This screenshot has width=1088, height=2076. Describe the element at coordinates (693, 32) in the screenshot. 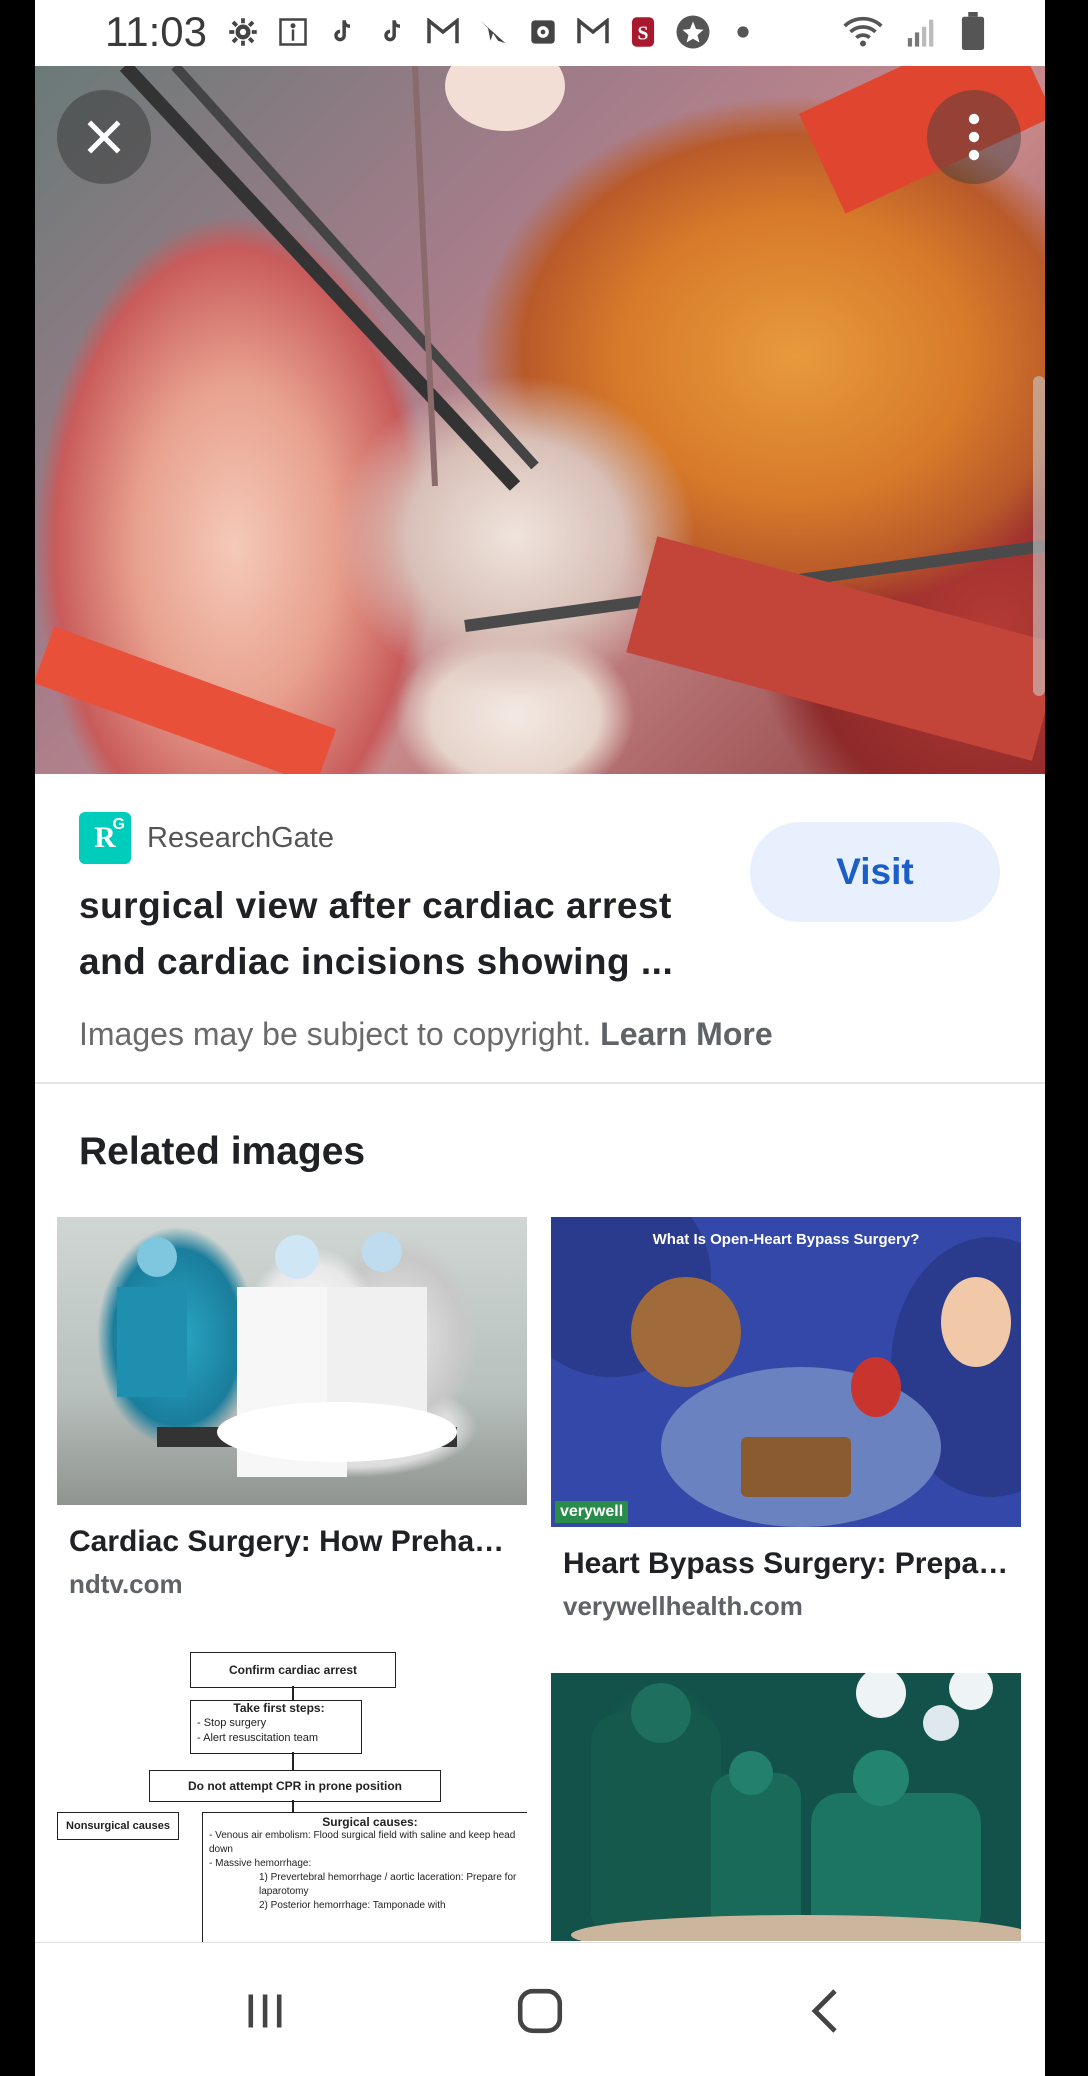

I see `star-icon` at that location.